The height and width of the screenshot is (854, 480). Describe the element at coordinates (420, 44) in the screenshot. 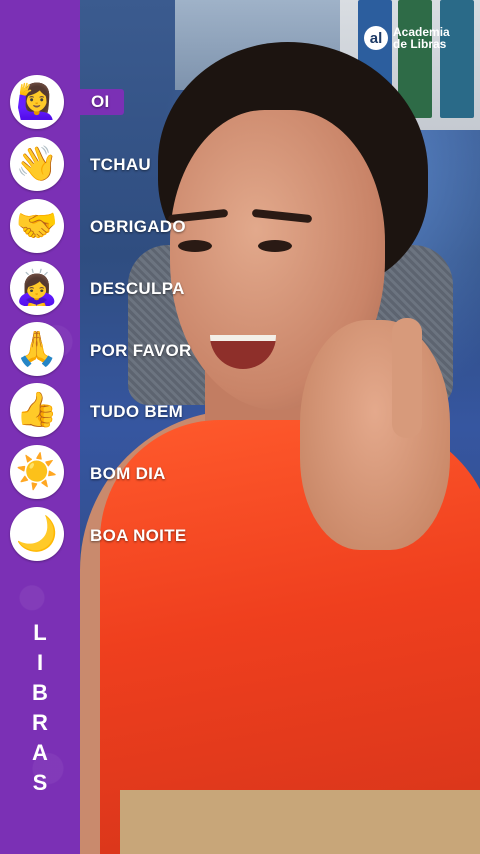

I see `logo-line2: de Libras` at that location.